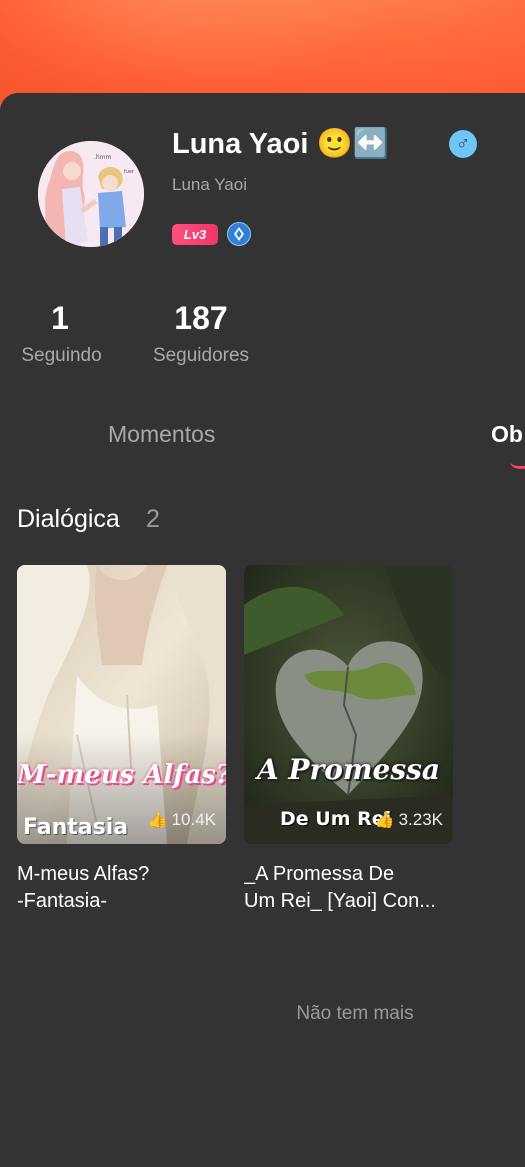 This screenshot has height=1167, width=525. Describe the element at coordinates (201, 318) in the screenshot. I see `followers-count: 187` at that location.